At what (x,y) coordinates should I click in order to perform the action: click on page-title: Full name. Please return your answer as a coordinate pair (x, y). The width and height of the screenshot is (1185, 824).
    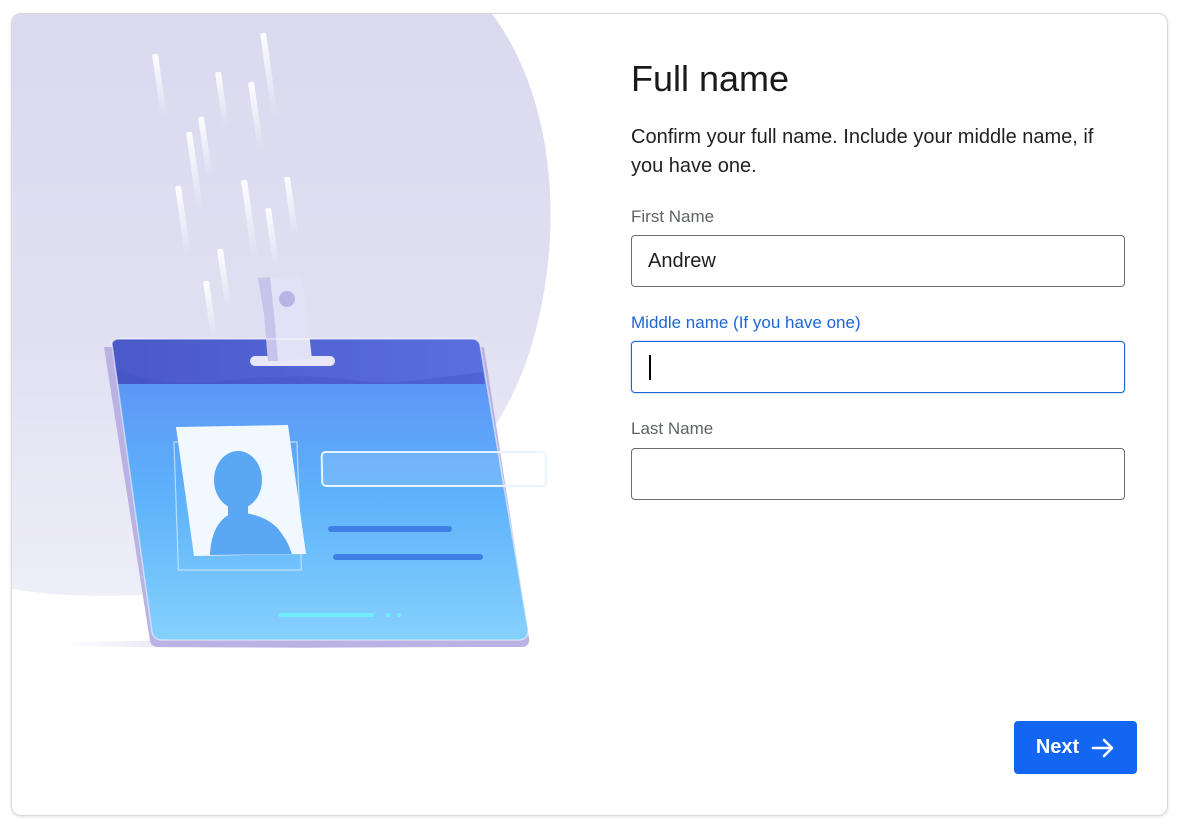
    Looking at the image, I should click on (710, 78).